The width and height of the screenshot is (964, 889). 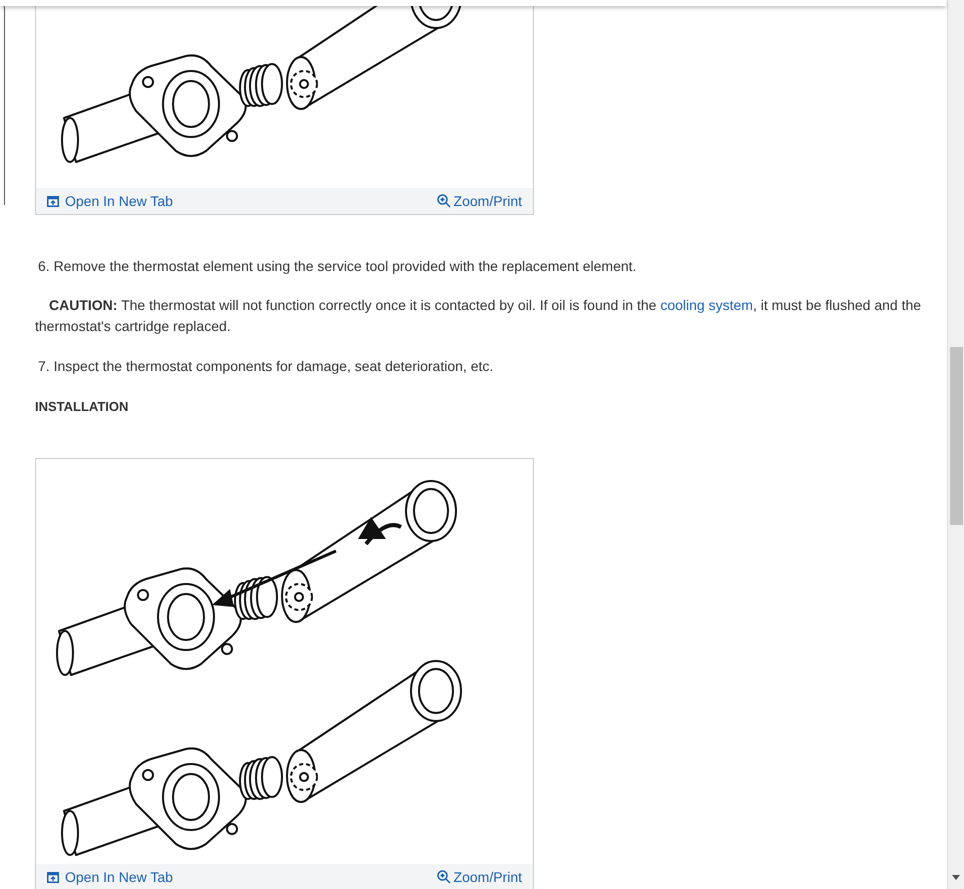 I want to click on cooling-system-link: cooling system, so click(x=706, y=305).